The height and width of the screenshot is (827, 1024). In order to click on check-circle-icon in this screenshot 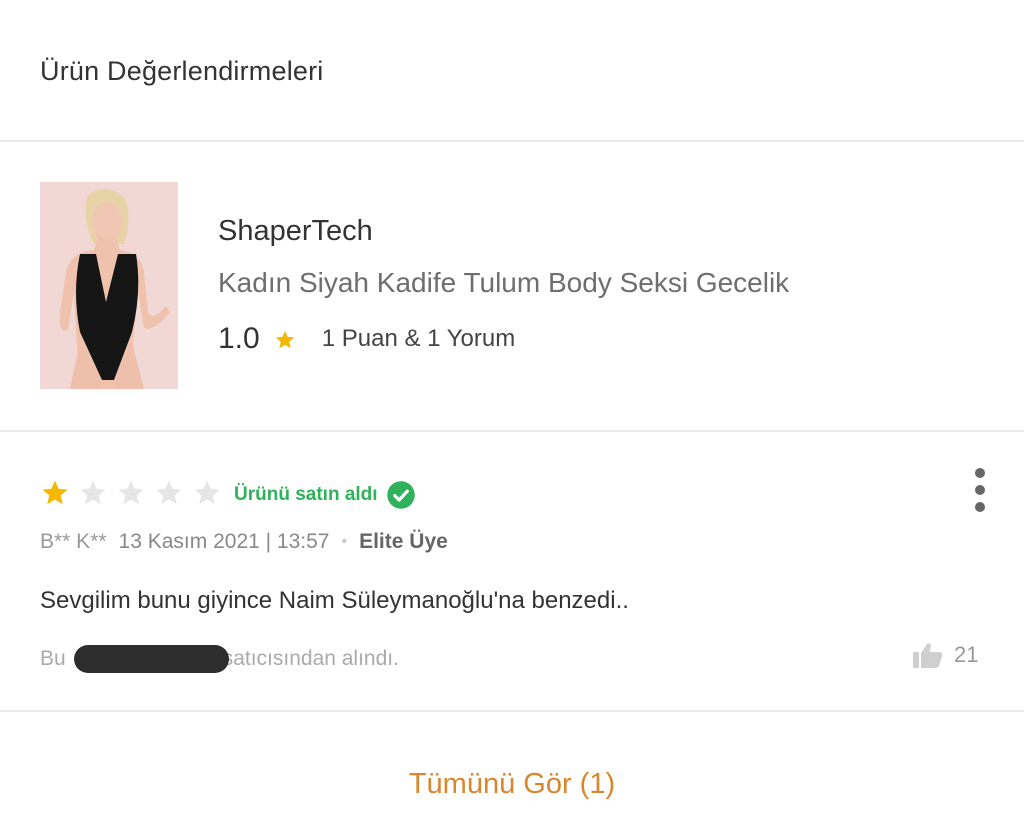, I will do `click(400, 495)`.